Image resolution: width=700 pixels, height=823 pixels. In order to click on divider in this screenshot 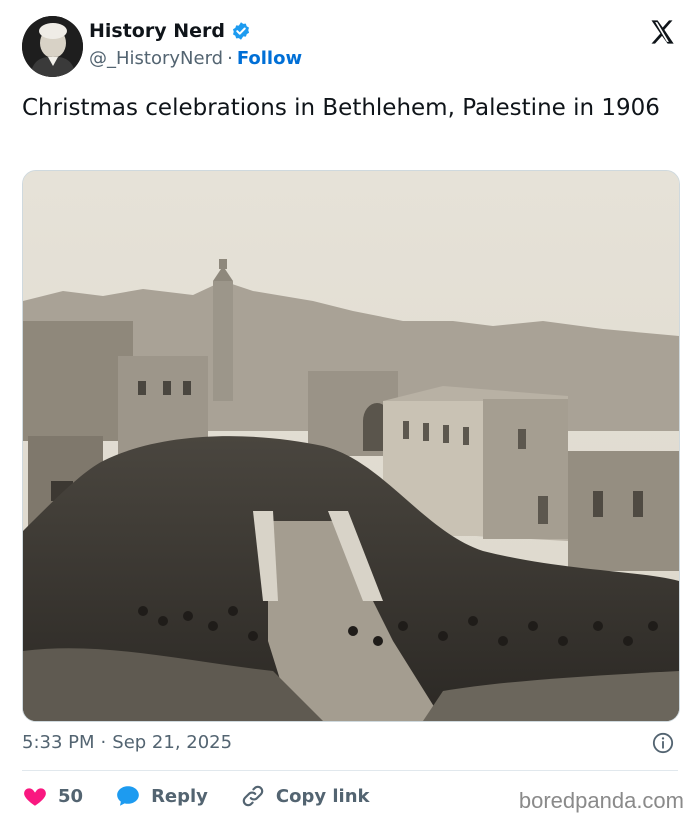, I will do `click(350, 770)`.